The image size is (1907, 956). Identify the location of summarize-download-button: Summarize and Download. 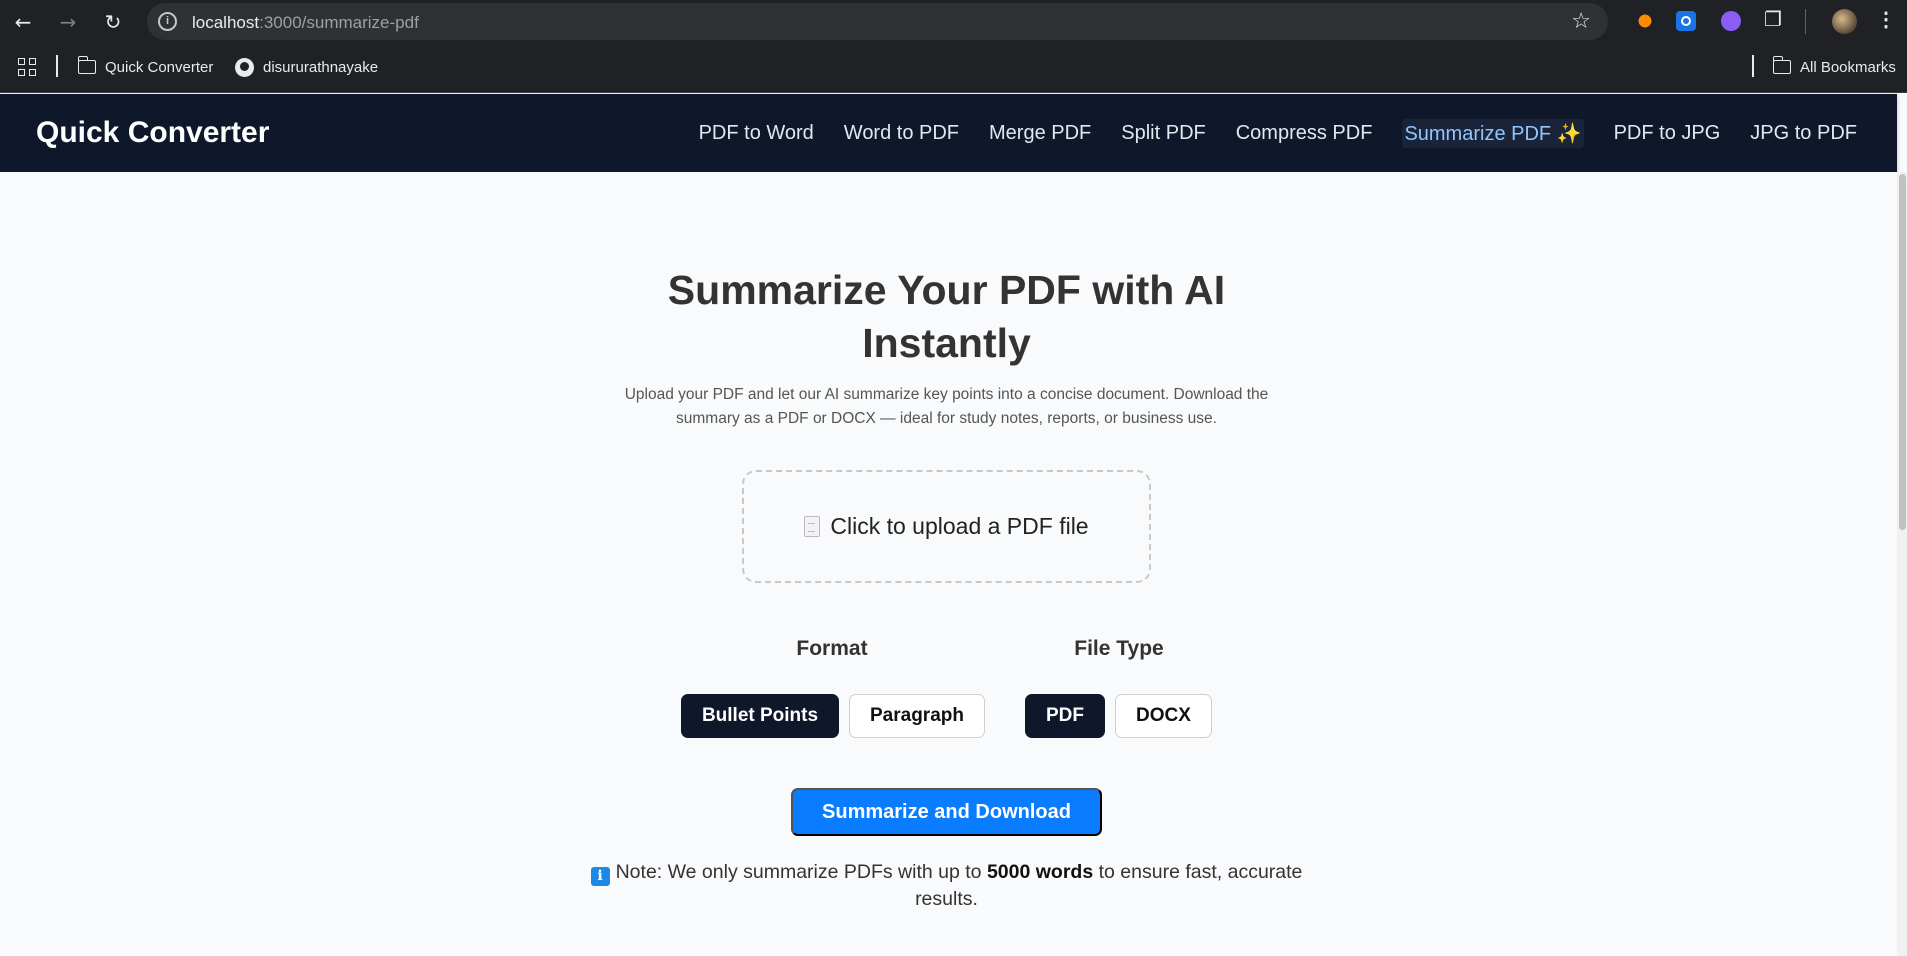
(946, 812).